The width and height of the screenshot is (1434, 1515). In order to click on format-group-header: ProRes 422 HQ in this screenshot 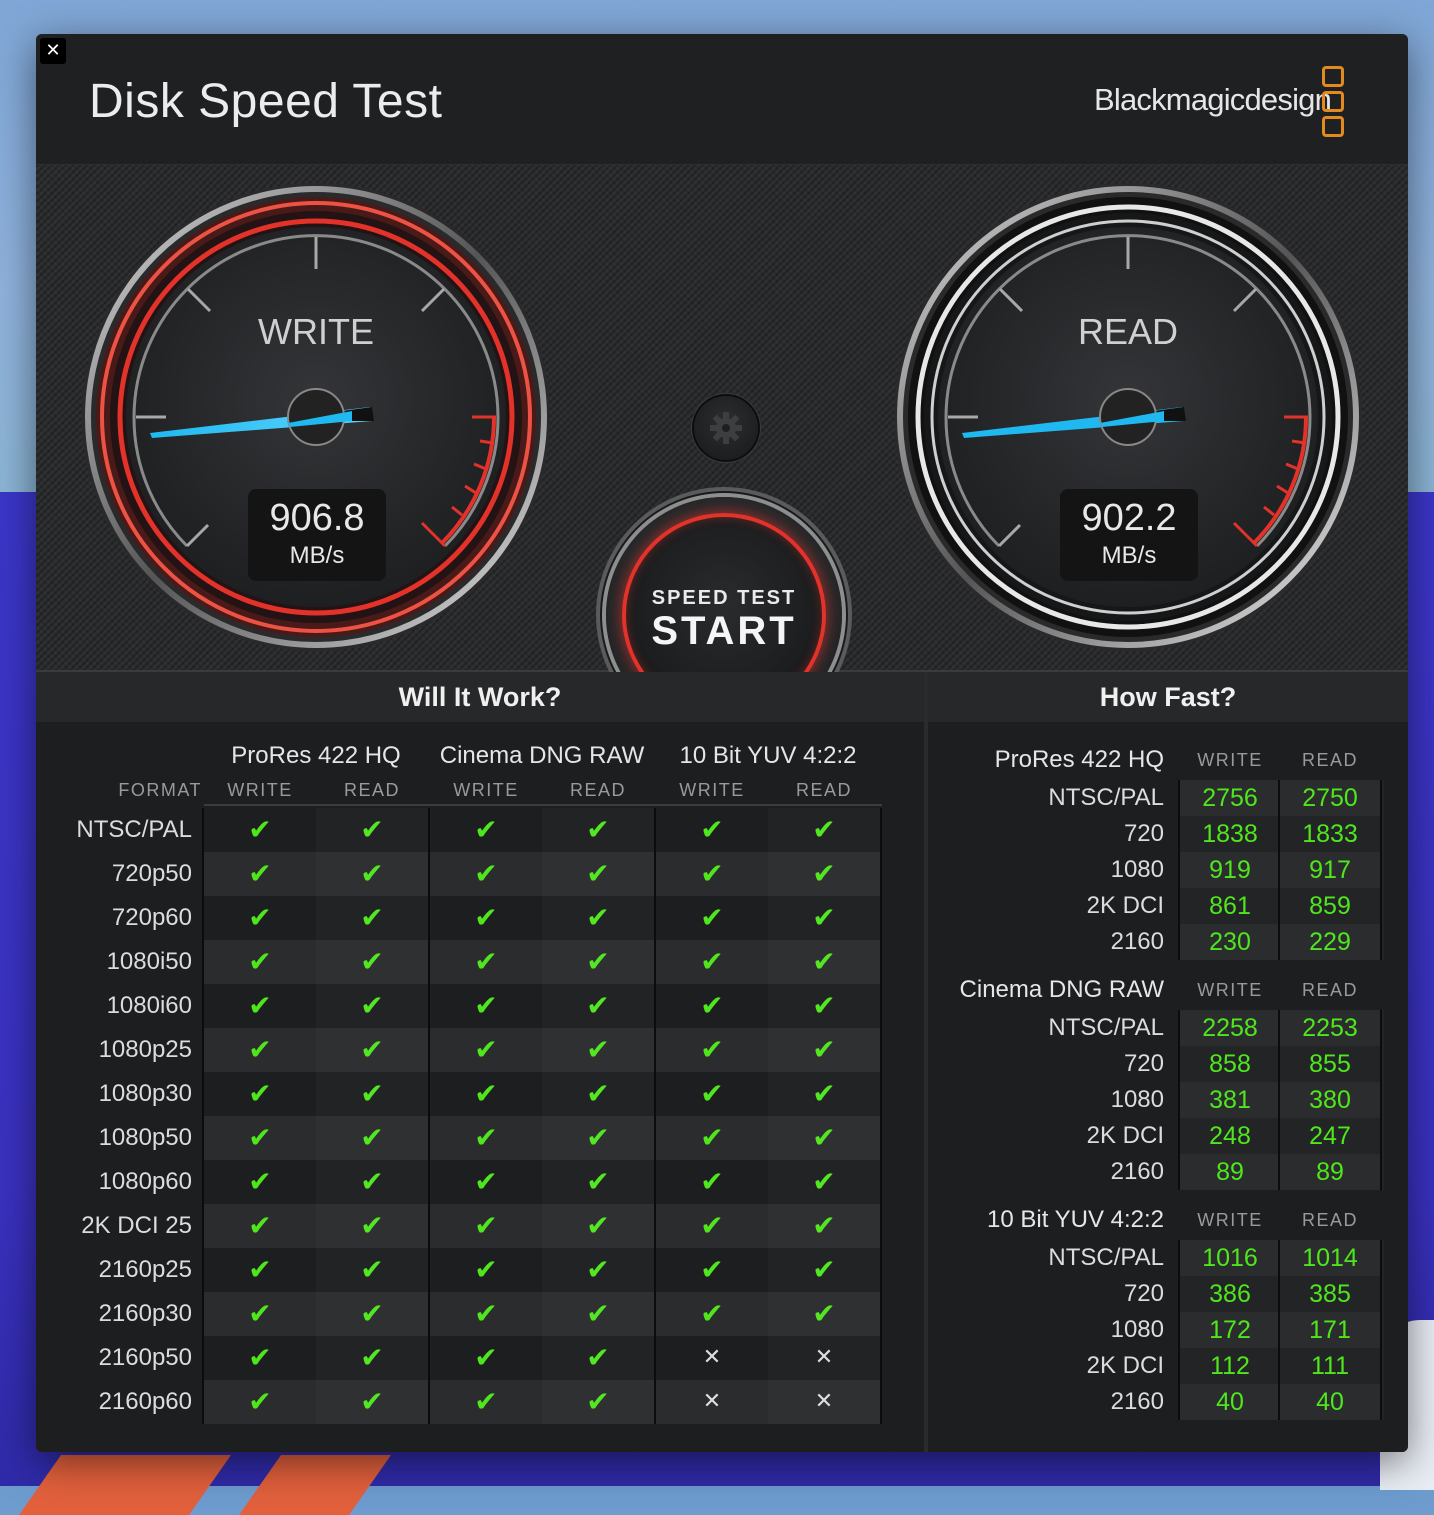, I will do `click(316, 755)`.